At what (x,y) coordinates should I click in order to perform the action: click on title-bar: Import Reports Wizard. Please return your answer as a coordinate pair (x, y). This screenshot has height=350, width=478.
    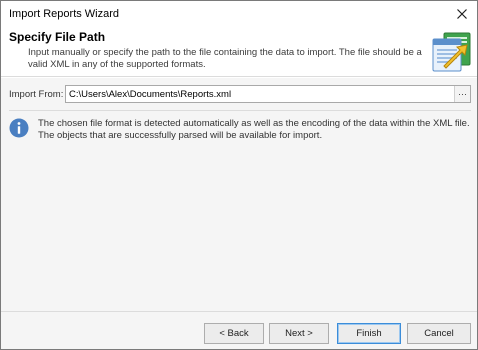
    Looking at the image, I should click on (239, 14).